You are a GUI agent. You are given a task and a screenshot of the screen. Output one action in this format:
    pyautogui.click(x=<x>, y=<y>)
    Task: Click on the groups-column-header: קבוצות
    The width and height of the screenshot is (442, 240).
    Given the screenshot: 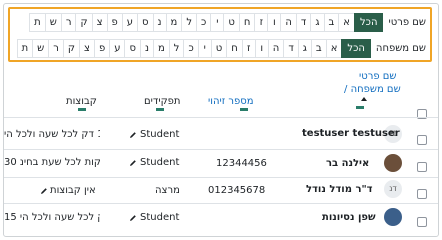 What is the action you would take?
    pyautogui.click(x=81, y=101)
    